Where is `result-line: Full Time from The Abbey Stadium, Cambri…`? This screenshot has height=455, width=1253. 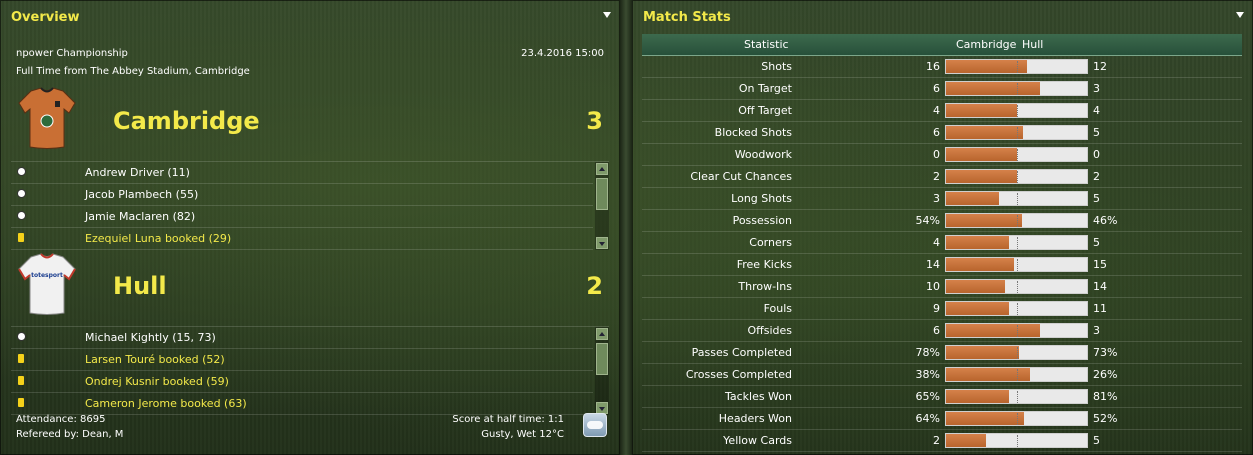 result-line: Full Time from The Abbey Stadium, Cambri… is located at coordinates (133, 71).